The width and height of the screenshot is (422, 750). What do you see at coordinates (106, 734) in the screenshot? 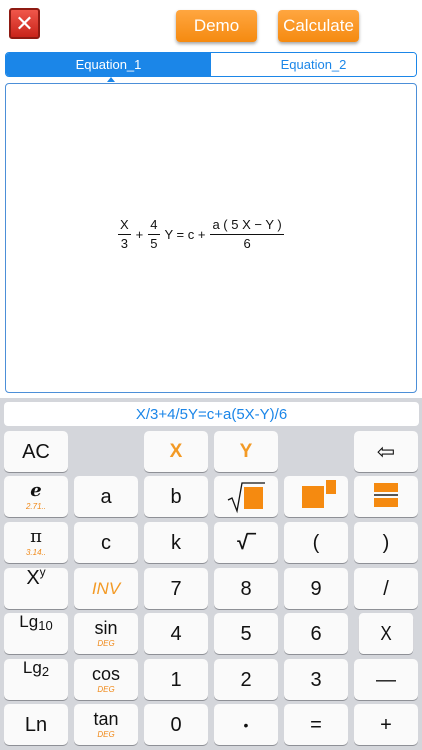
I see `tan-mode-label: DEG` at bounding box center [106, 734].